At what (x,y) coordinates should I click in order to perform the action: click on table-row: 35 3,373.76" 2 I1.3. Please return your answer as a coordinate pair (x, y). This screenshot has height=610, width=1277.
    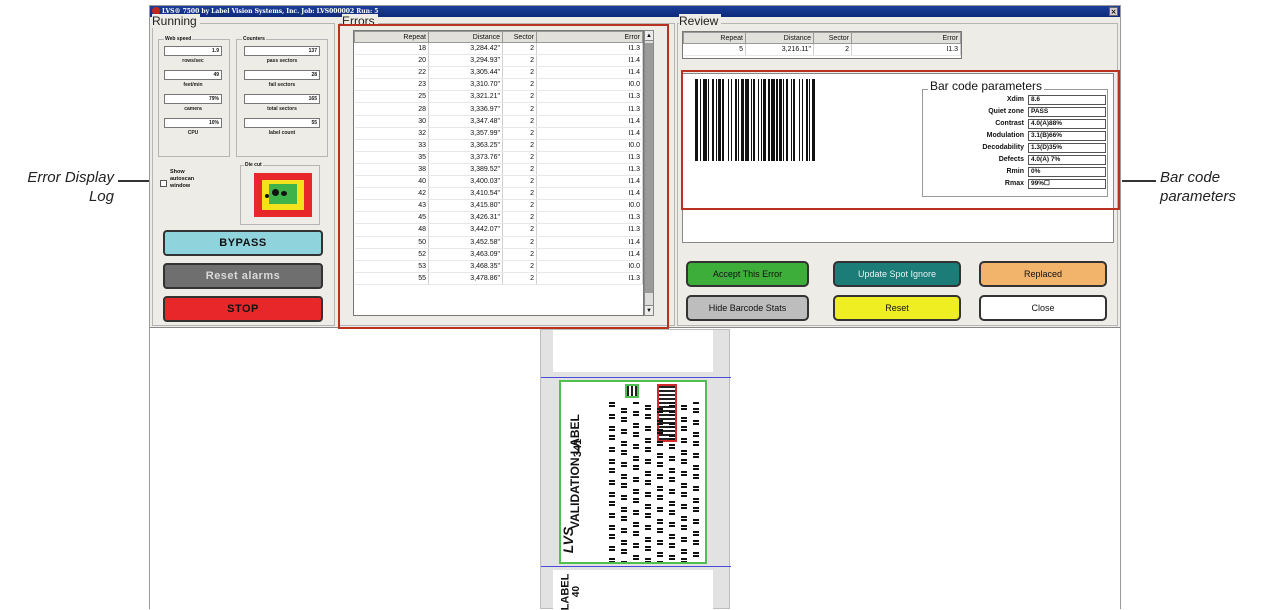
    Looking at the image, I should click on (498, 157).